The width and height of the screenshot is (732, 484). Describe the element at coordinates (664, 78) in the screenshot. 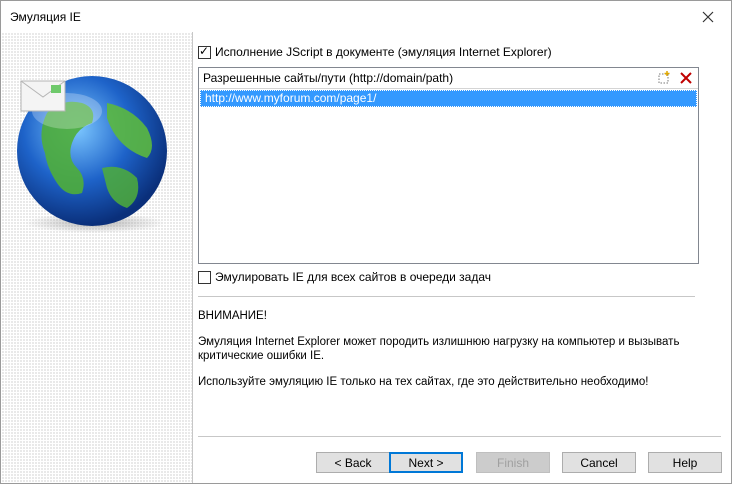

I see `add-item-icon` at that location.